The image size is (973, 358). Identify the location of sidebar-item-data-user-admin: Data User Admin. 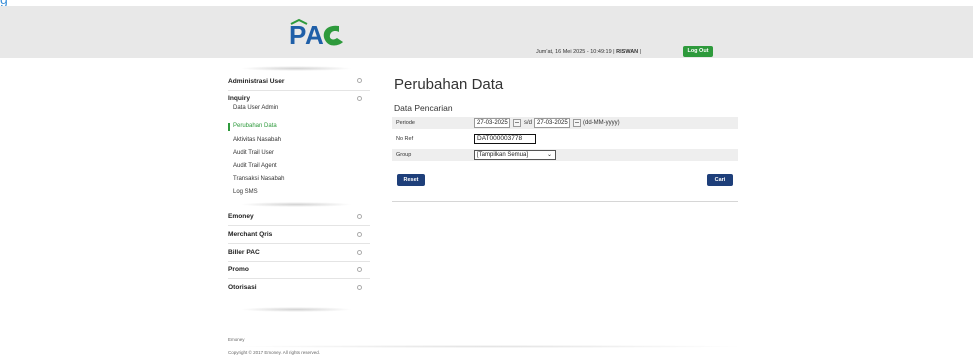
(255, 108).